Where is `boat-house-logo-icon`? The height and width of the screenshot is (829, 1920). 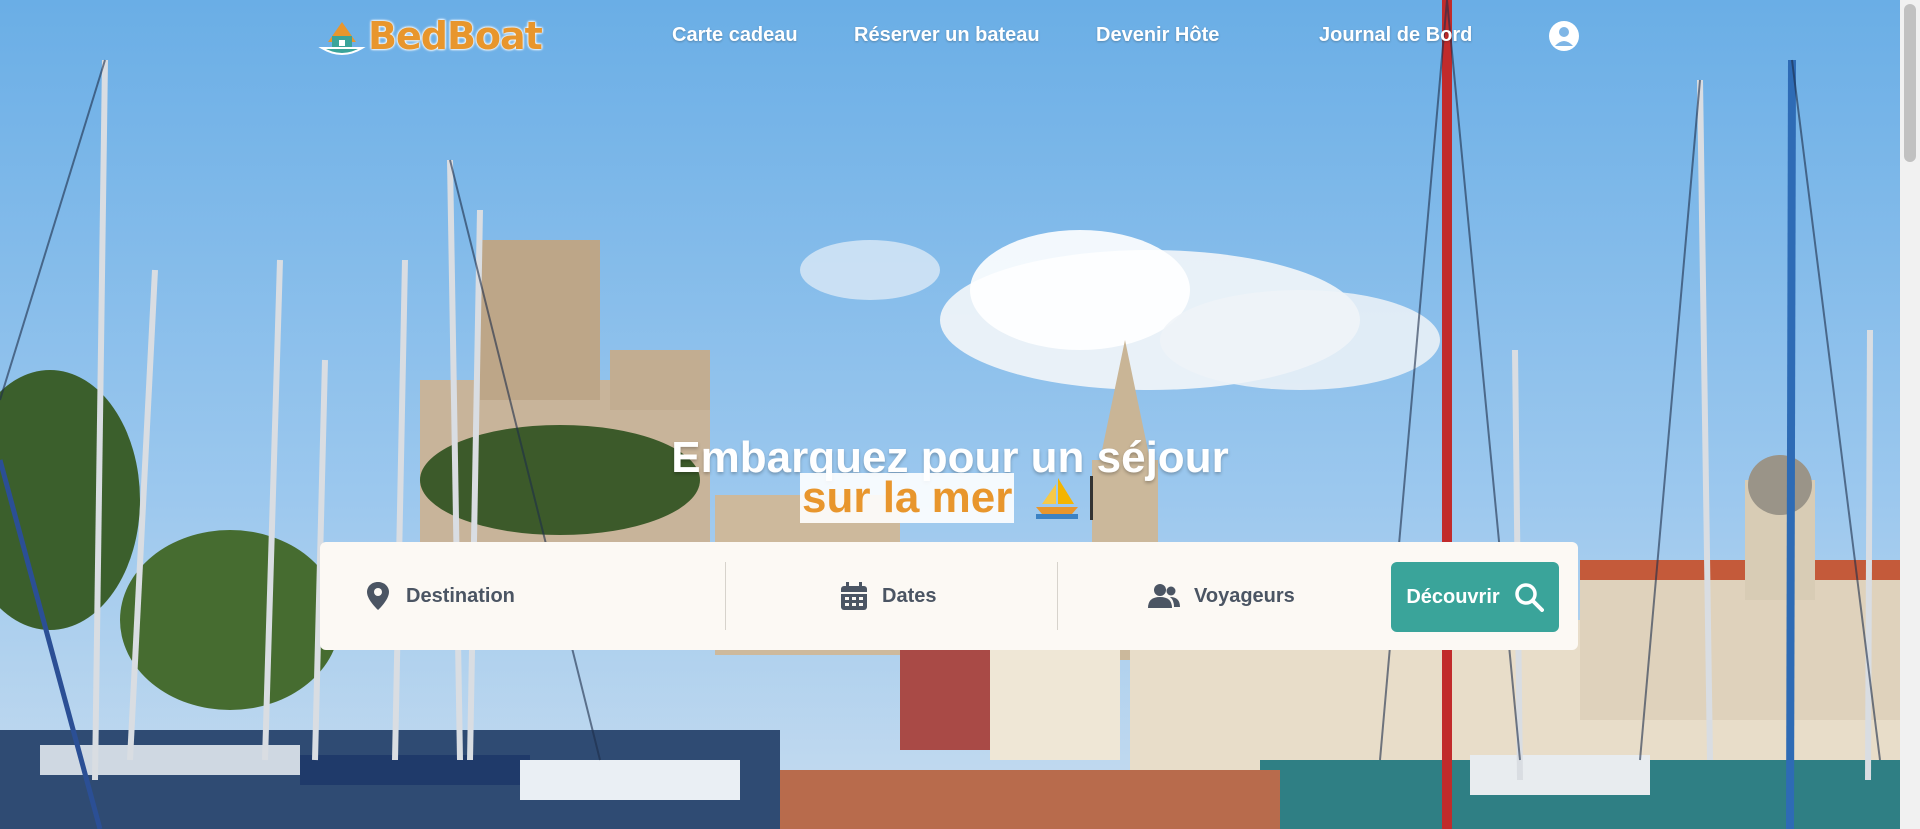 boat-house-logo-icon is located at coordinates (342, 38).